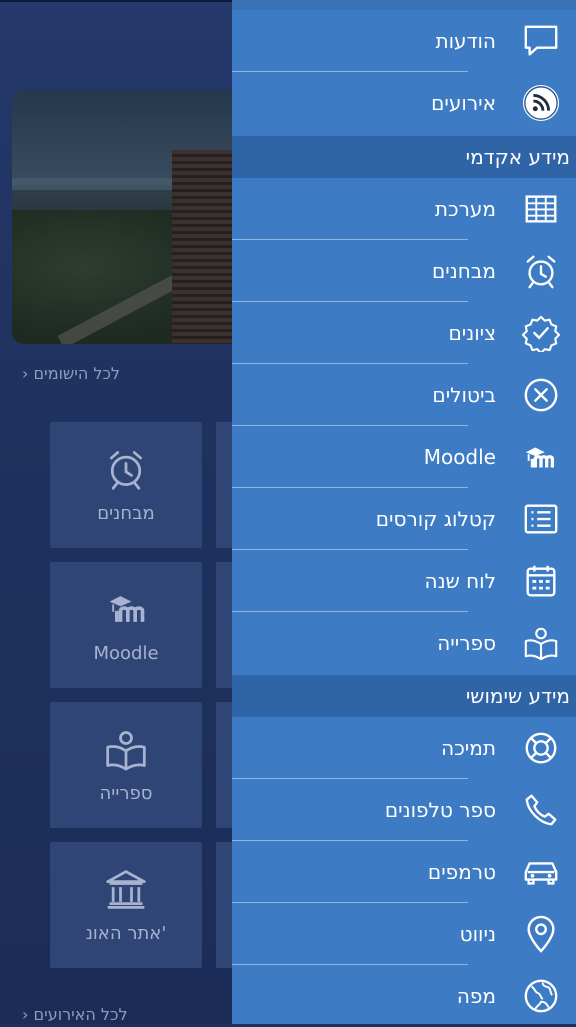 Image resolution: width=576 pixels, height=1027 pixels. I want to click on menu-item-course-catalog: קטלוג קורסים, so click(404, 519).